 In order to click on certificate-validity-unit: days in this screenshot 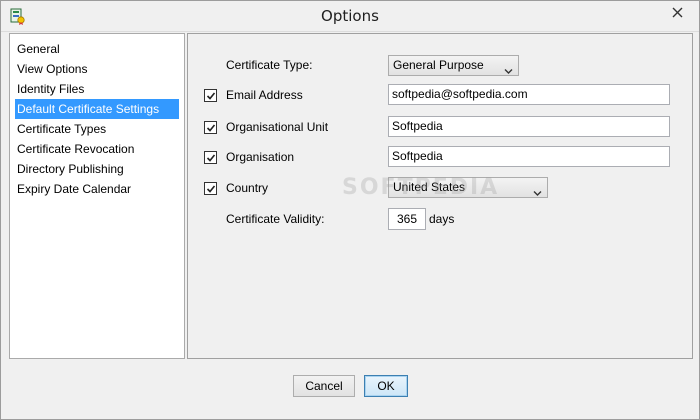, I will do `click(442, 219)`.